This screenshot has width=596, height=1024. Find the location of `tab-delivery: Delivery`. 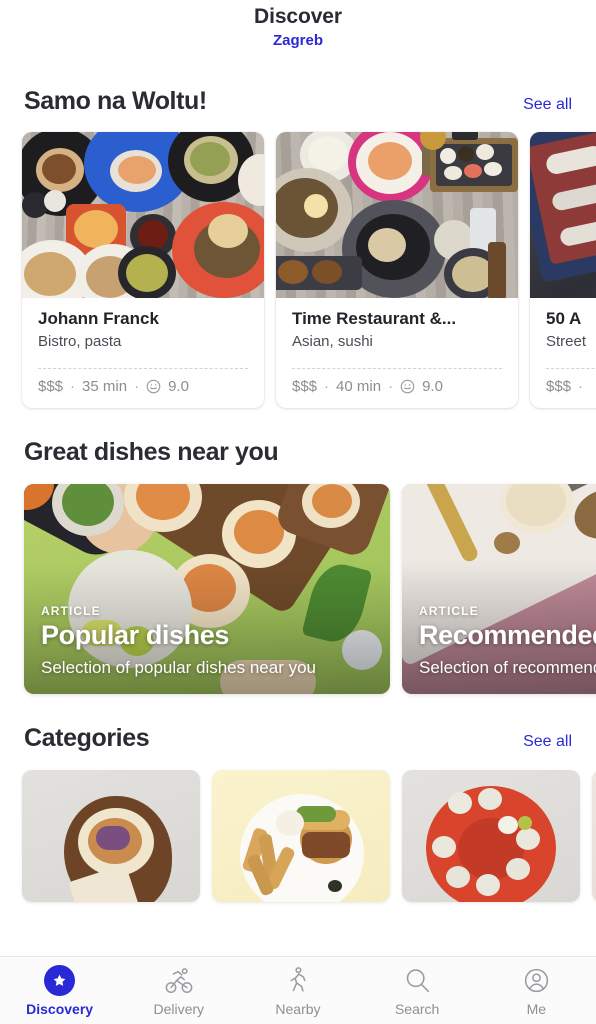

tab-delivery: Delivery is located at coordinates (179, 991).